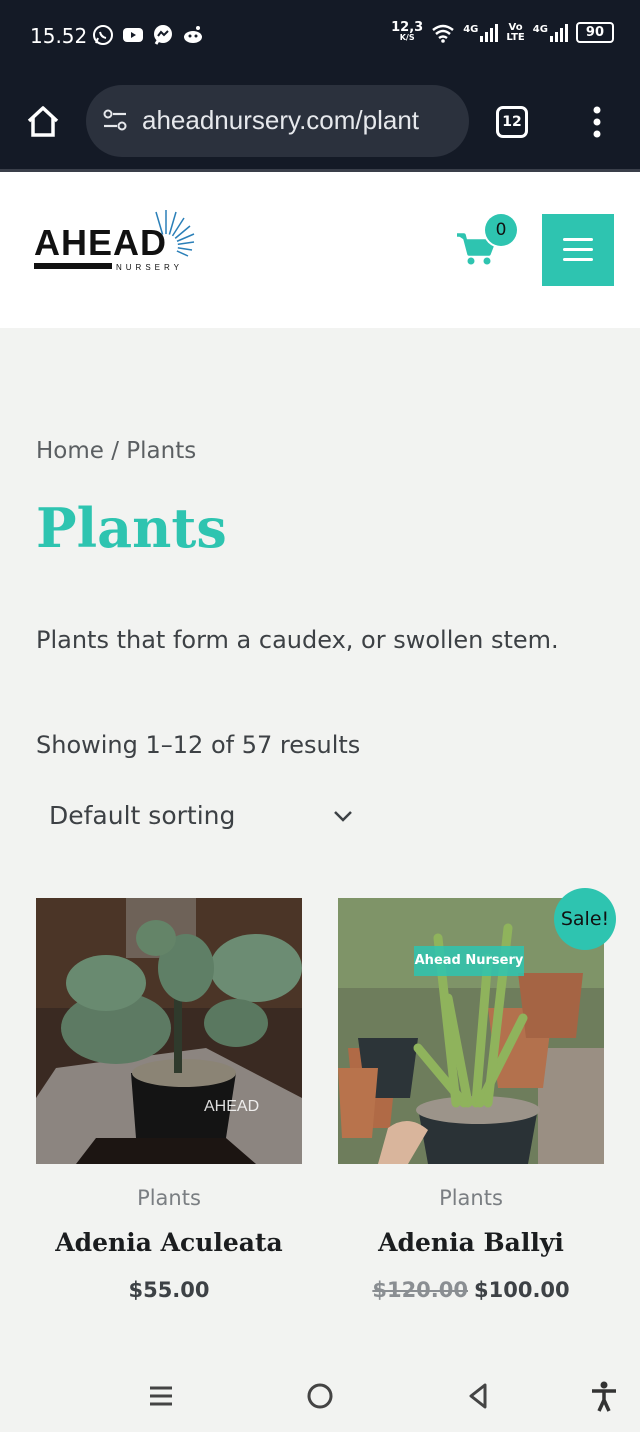  What do you see at coordinates (515, 32) in the screenshot?
I see `volte-indicator: Vo LTE` at bounding box center [515, 32].